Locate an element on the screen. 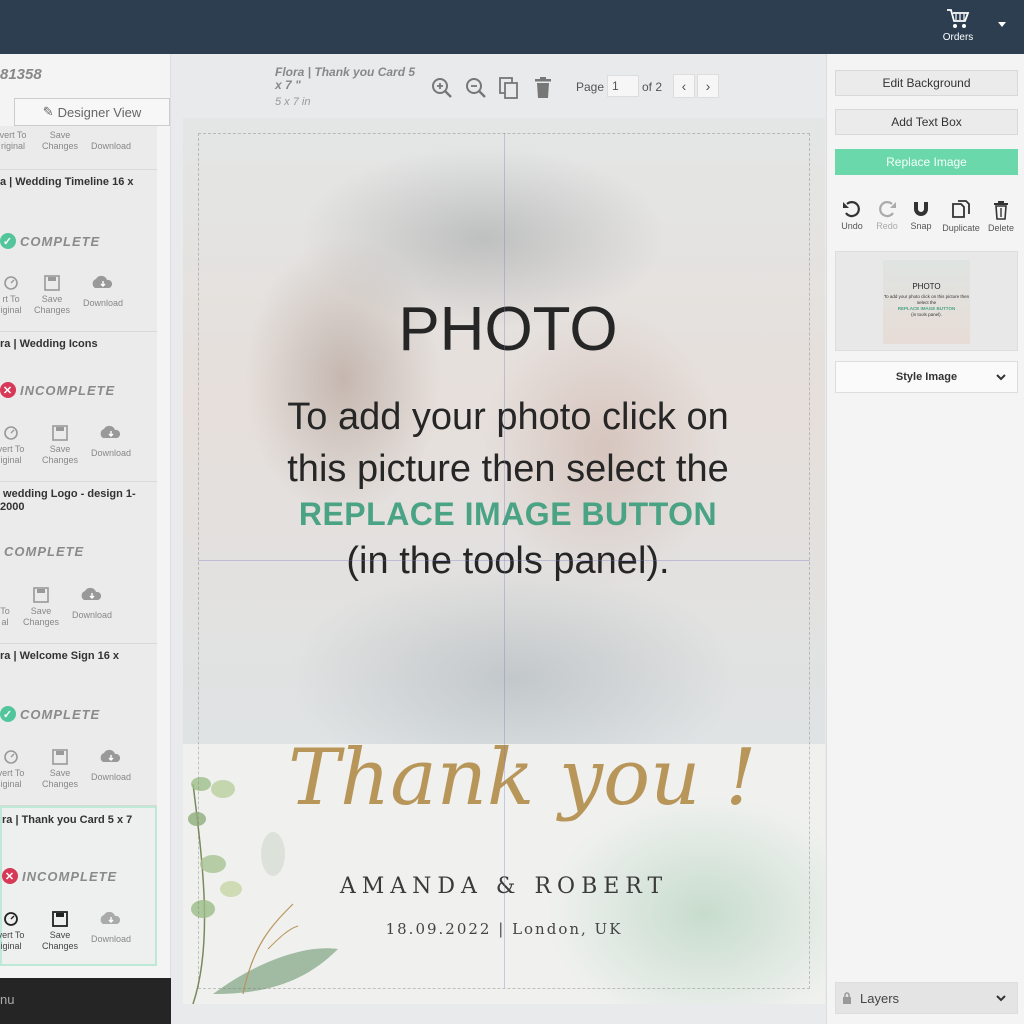  magnet-icon is located at coordinates (921, 209).